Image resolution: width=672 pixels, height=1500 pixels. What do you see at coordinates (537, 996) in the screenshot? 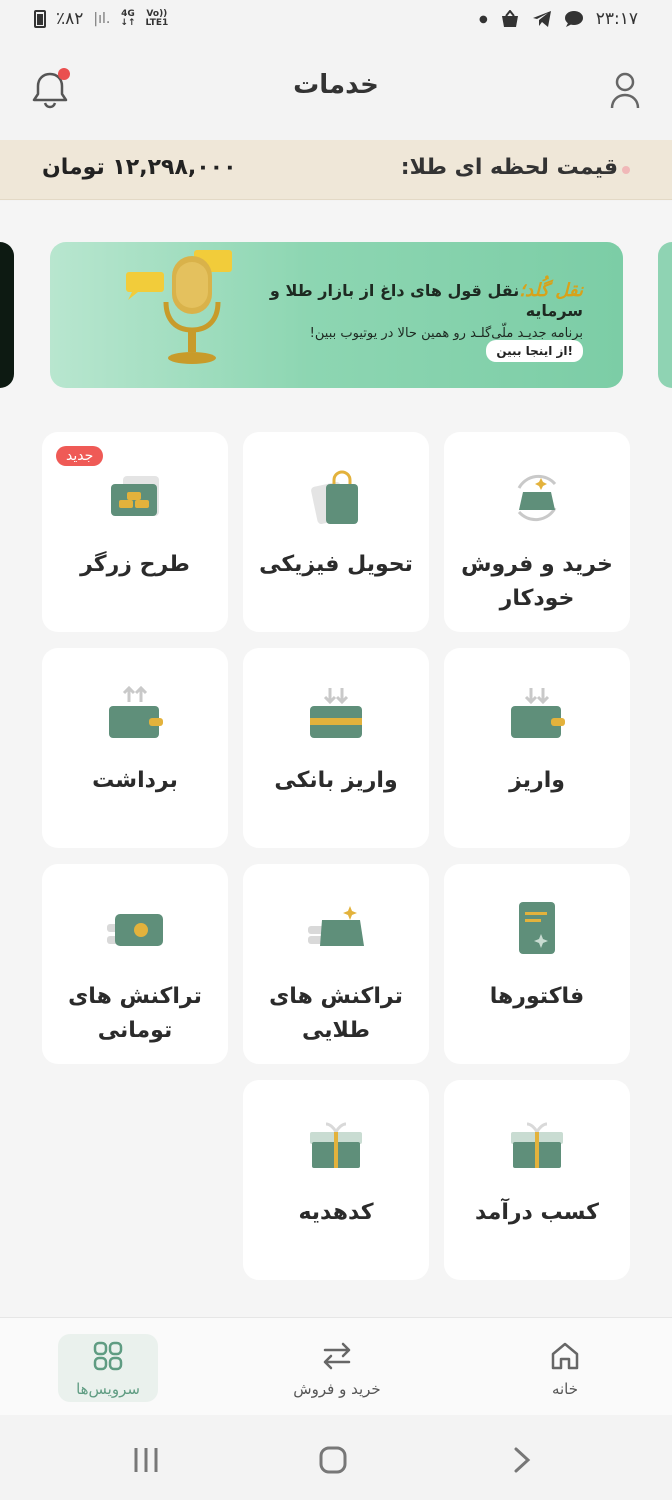
I see `service-label: فاکتورها` at bounding box center [537, 996].